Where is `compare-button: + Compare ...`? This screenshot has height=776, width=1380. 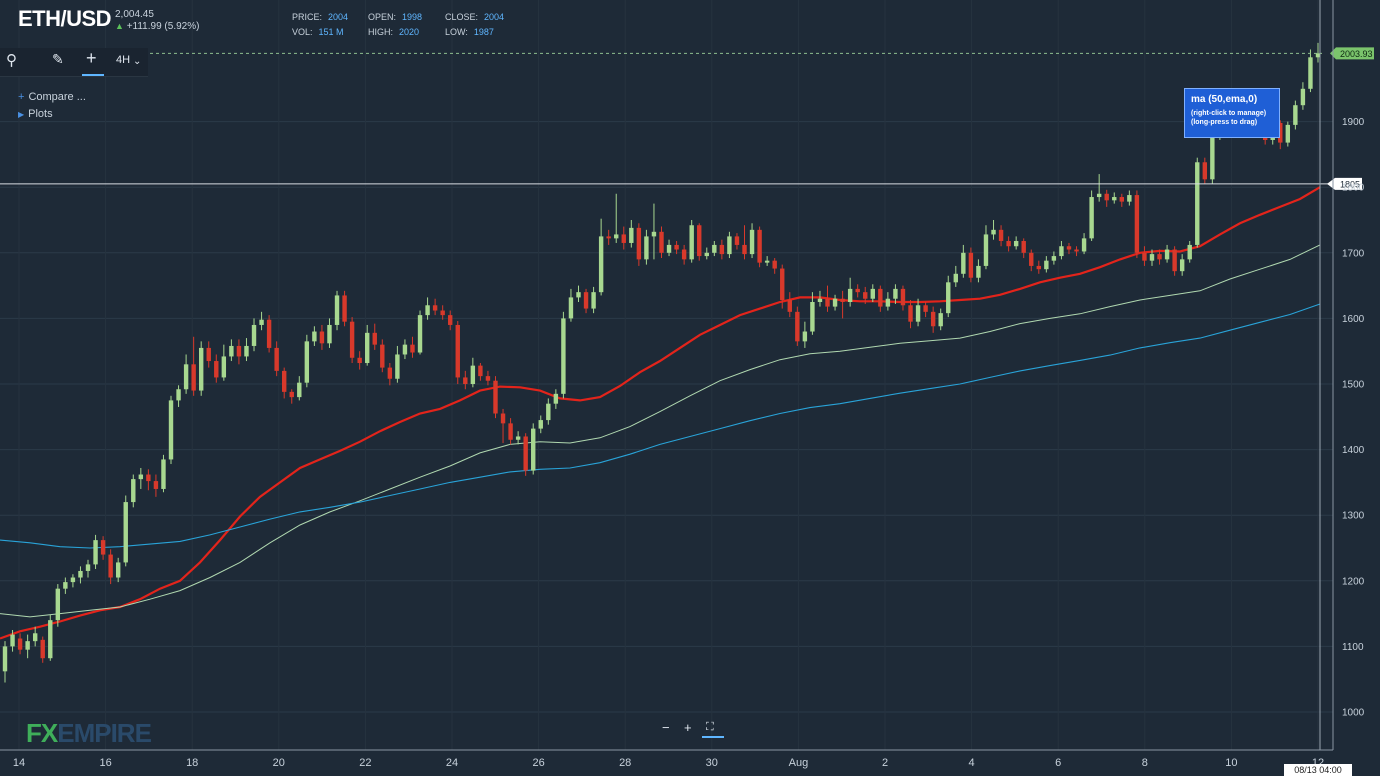 compare-button: + Compare ... is located at coordinates (52, 97).